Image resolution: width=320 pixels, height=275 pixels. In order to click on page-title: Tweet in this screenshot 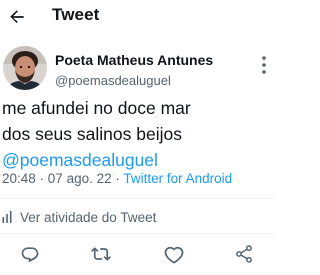, I will do `click(76, 14)`.